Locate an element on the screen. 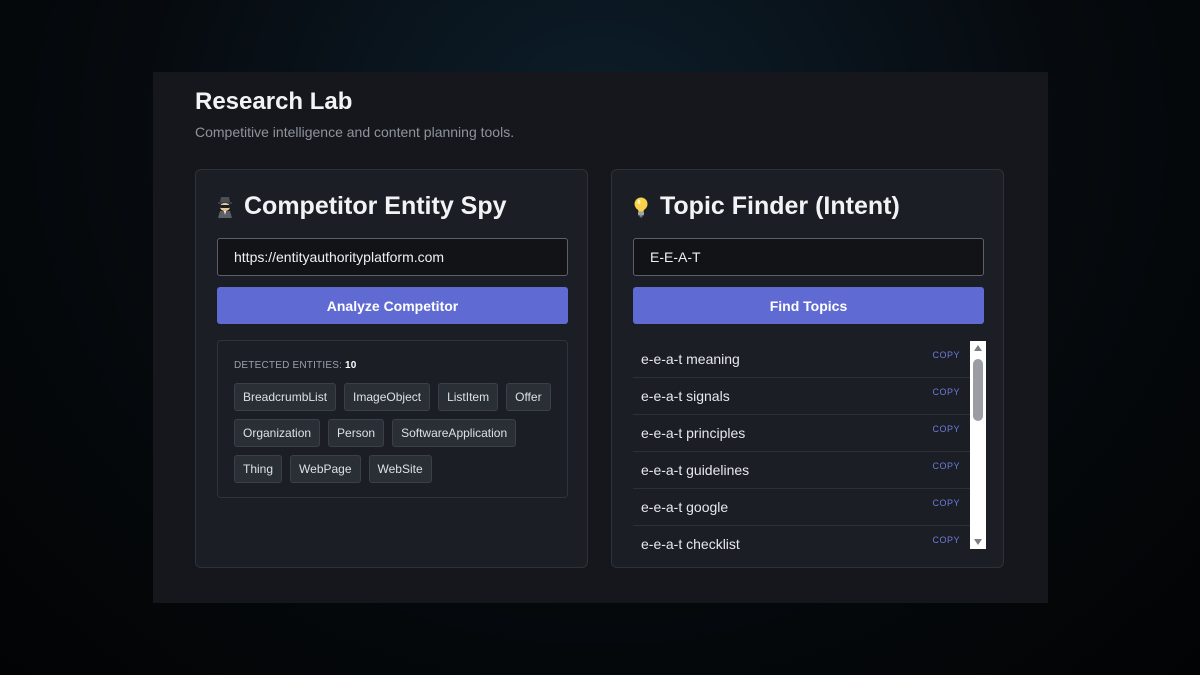 This screenshot has height=675, width=1200. topic-row: e-e-a-t principles COPY is located at coordinates (801, 433).